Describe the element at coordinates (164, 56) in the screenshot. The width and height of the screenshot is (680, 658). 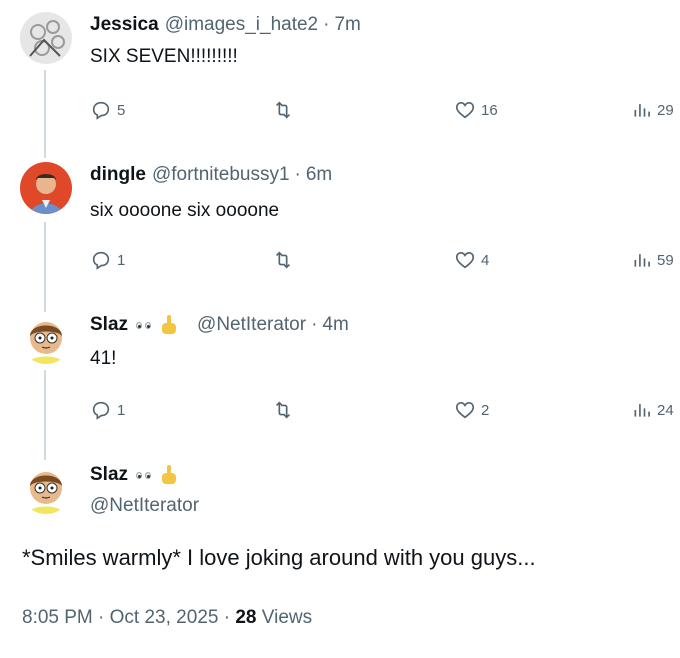
I see `tweet-text: SIX SEVEN!!!!!!!!!` at that location.